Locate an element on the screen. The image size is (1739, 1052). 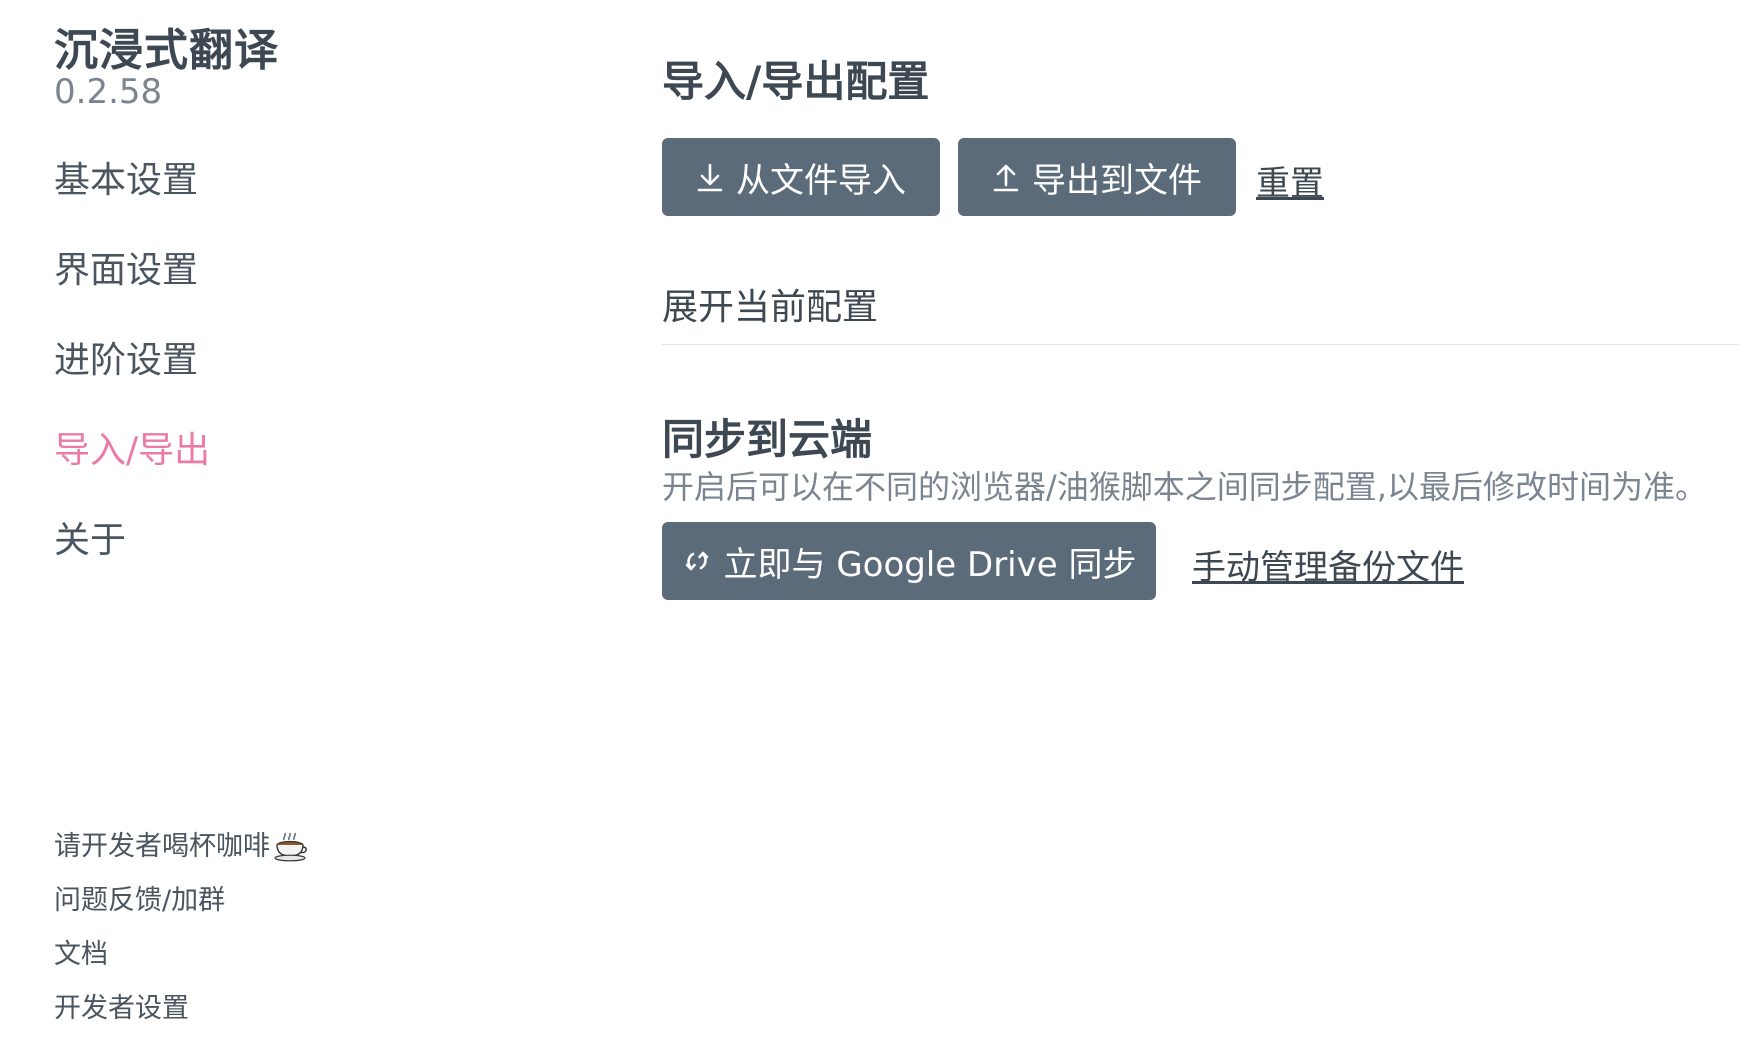
import-export-title: 导入/导出配置 is located at coordinates (796, 81).